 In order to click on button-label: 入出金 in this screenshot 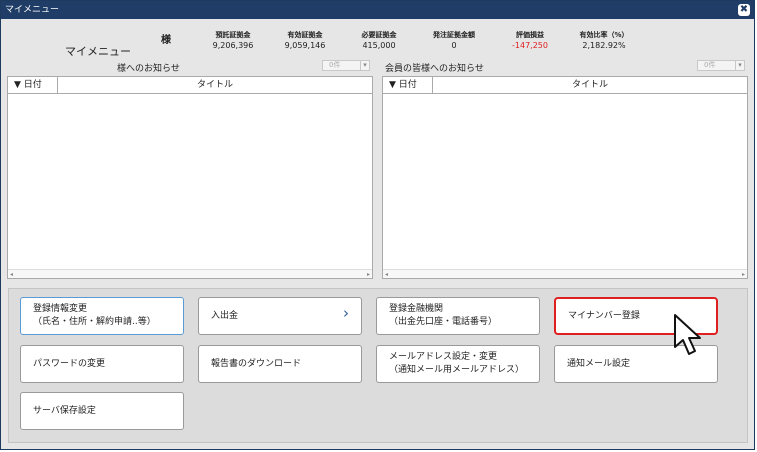, I will do `click(225, 315)`.